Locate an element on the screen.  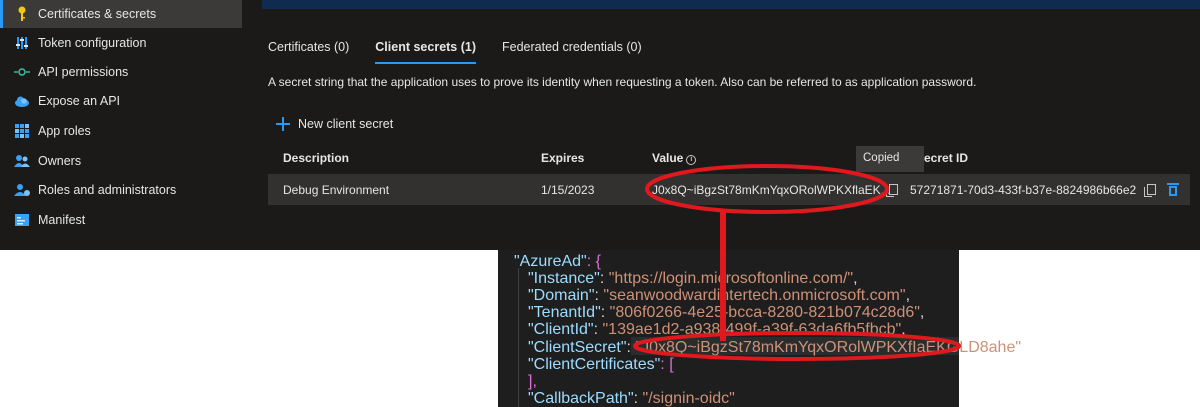
sidebar-item-roles-administrators: Roles and administrators is located at coordinates (121, 190).